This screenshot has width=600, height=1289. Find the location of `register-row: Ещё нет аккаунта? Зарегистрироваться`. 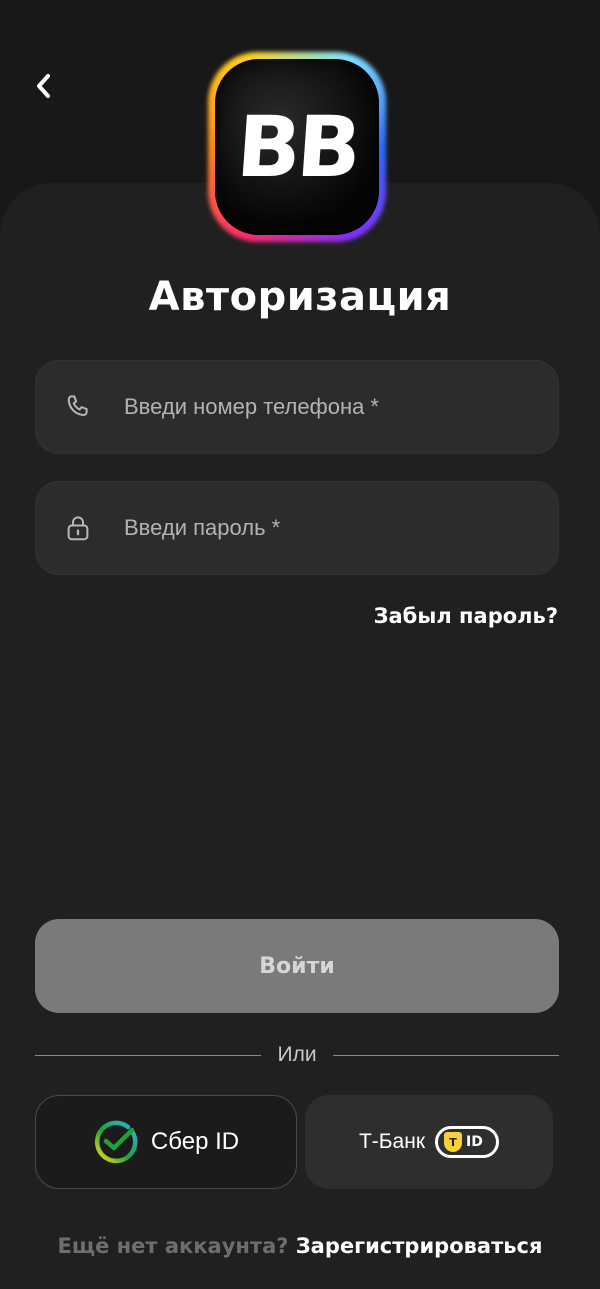

register-row: Ещё нет аккаунта? Зарегистрироваться is located at coordinates (300, 1246).